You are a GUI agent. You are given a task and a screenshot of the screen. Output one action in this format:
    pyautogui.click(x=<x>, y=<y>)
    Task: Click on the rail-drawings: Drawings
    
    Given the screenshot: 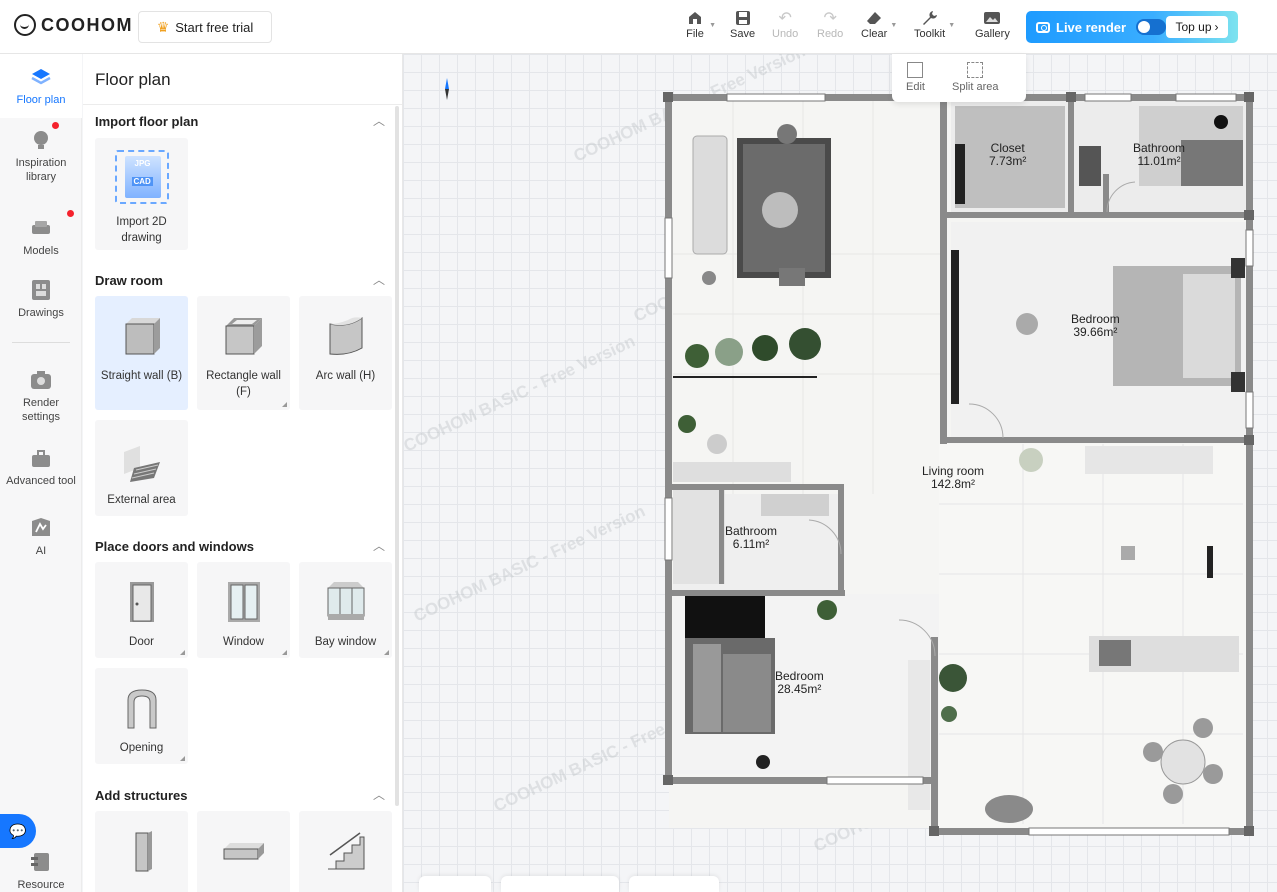 What is the action you would take?
    pyautogui.click(x=41, y=299)
    